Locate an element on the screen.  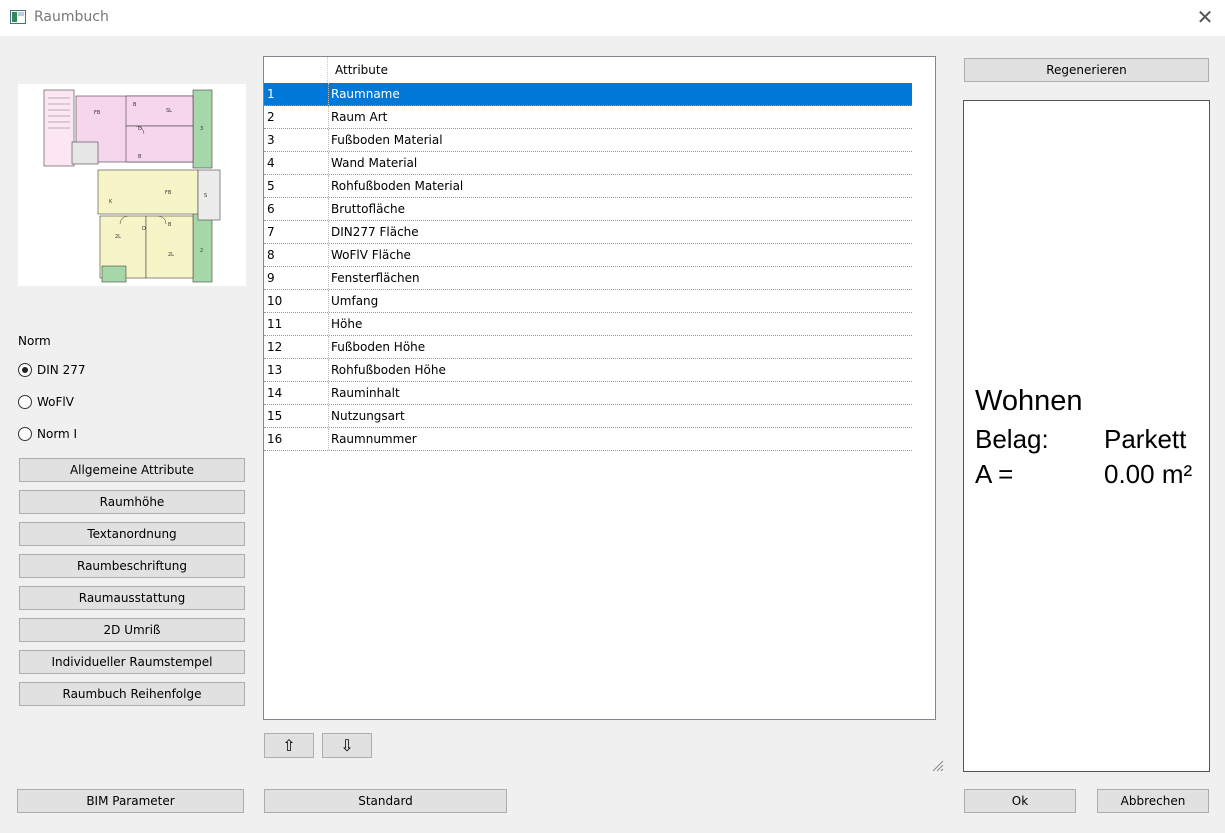
row-attribute: Fensterflächen is located at coordinates (375, 278).